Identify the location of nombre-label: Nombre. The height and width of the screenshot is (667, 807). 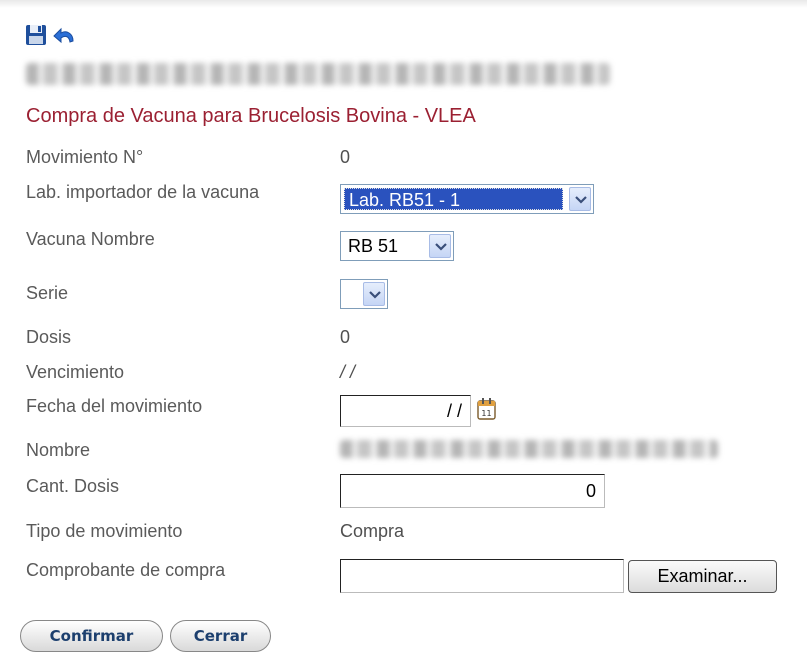
(58, 450).